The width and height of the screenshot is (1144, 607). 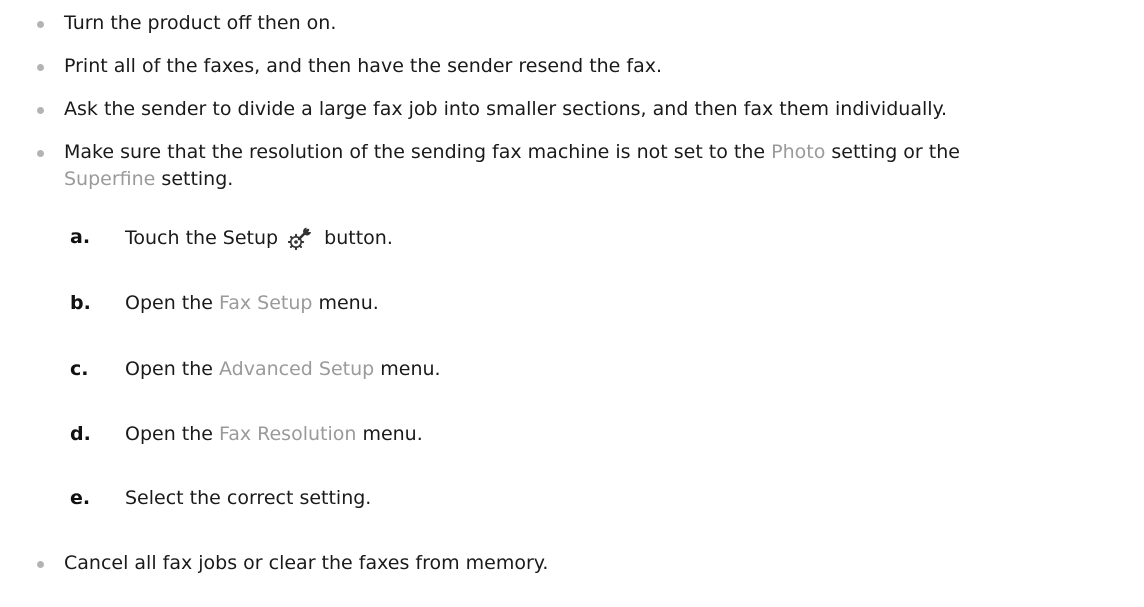 What do you see at coordinates (288, 434) in the screenshot?
I see `fax-resolution-menu-reference: Fax Resolution` at bounding box center [288, 434].